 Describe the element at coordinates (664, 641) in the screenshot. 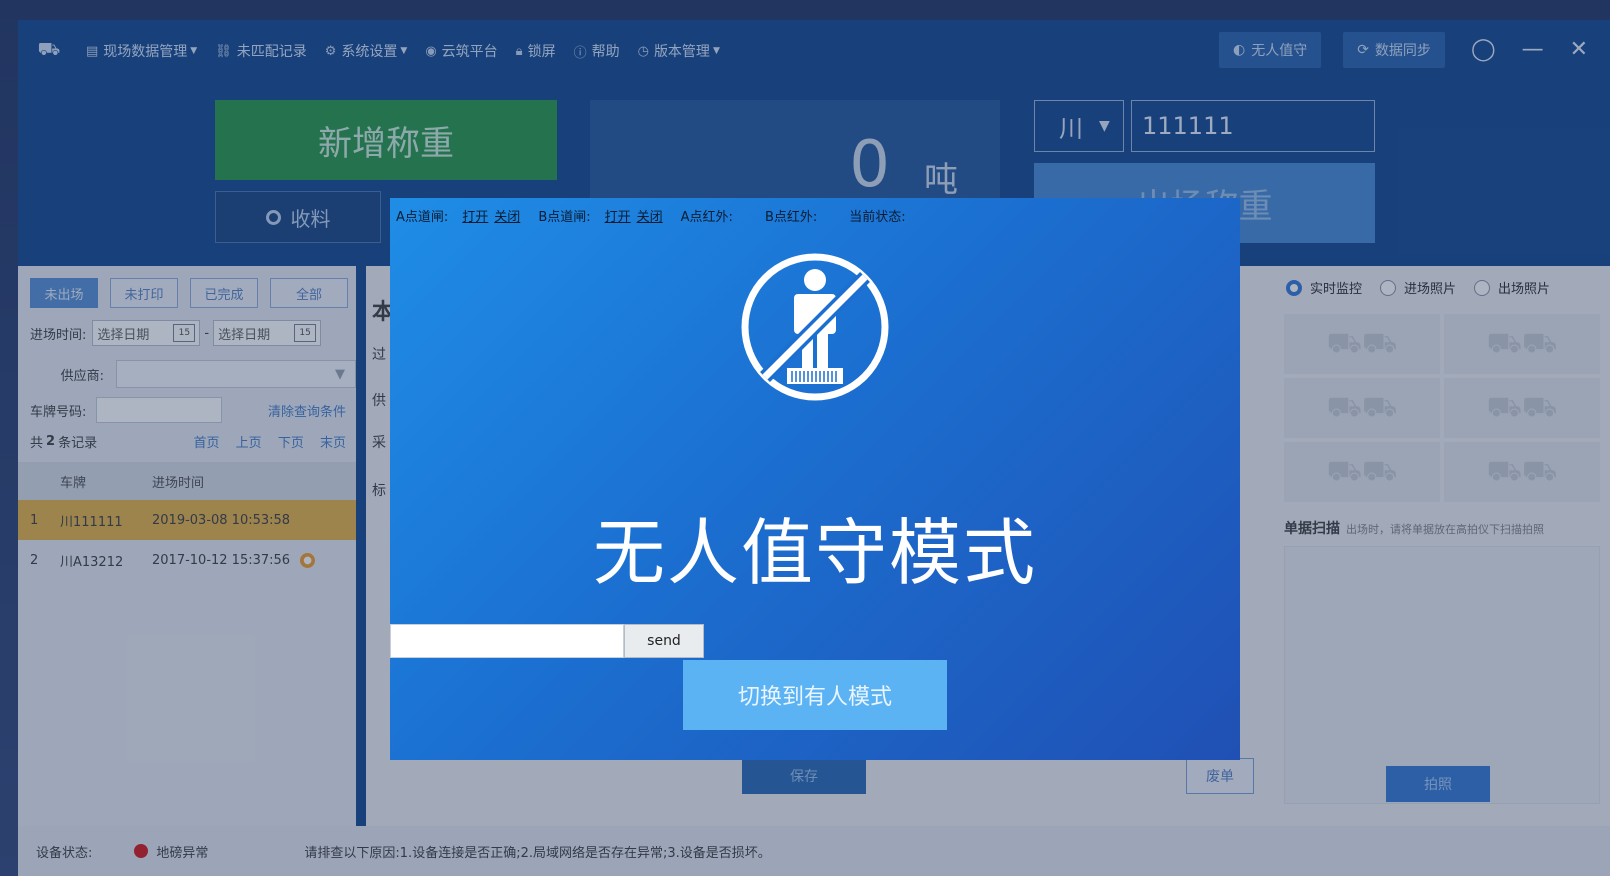

I see `send-button: send` at that location.